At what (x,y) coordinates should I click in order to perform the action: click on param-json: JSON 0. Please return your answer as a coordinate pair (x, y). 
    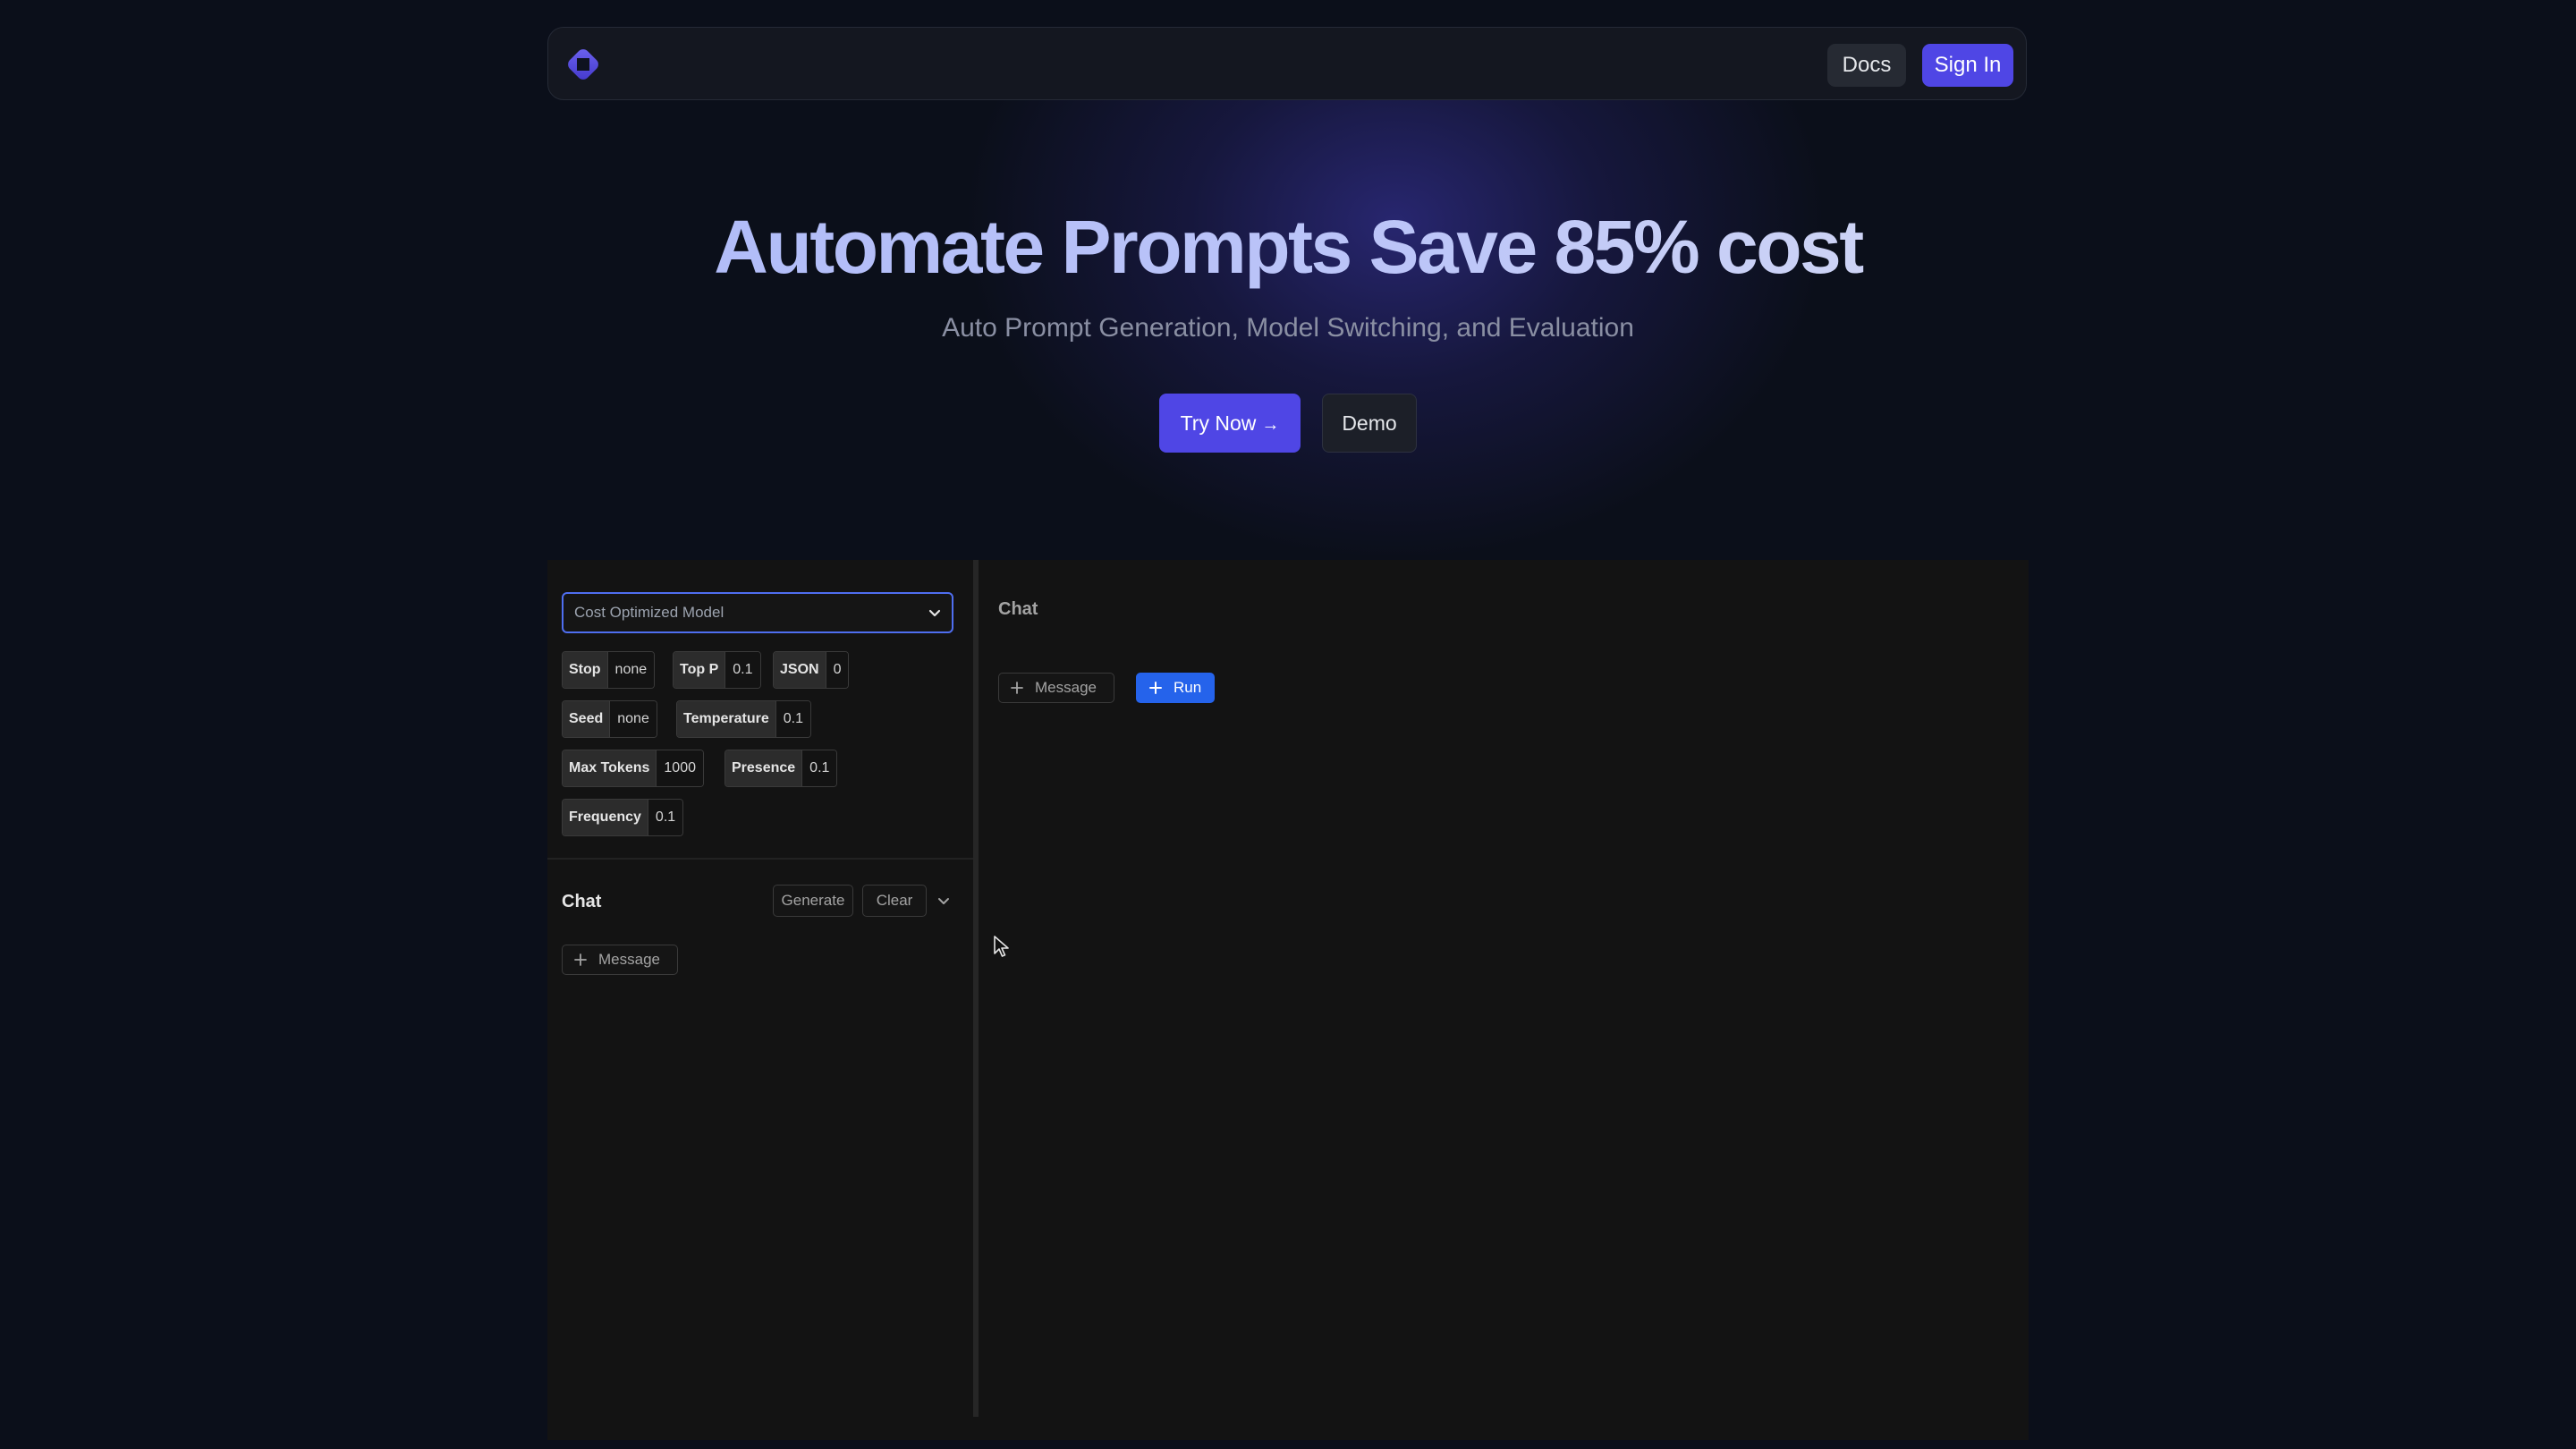
    Looking at the image, I should click on (811, 670).